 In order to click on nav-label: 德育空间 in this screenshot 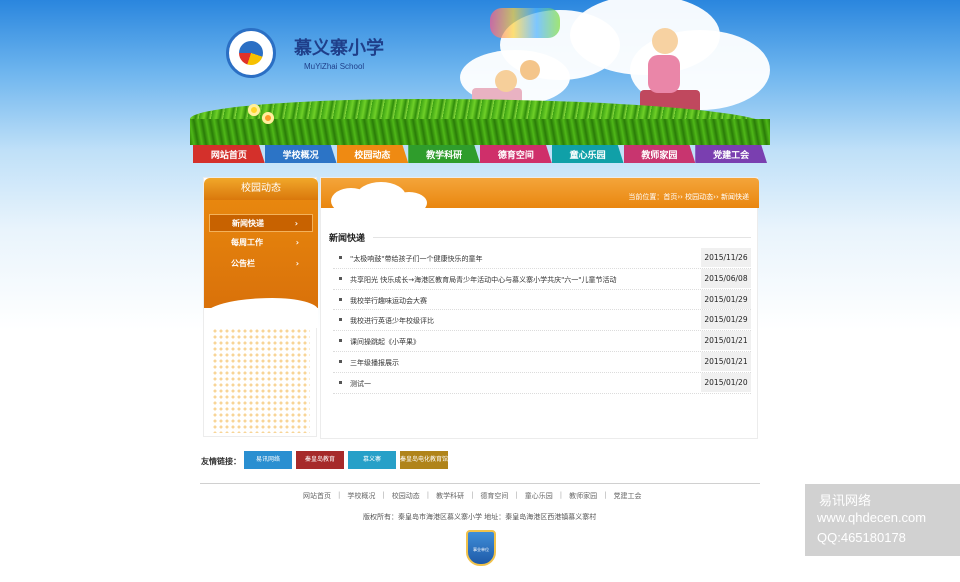, I will do `click(515, 155)`.